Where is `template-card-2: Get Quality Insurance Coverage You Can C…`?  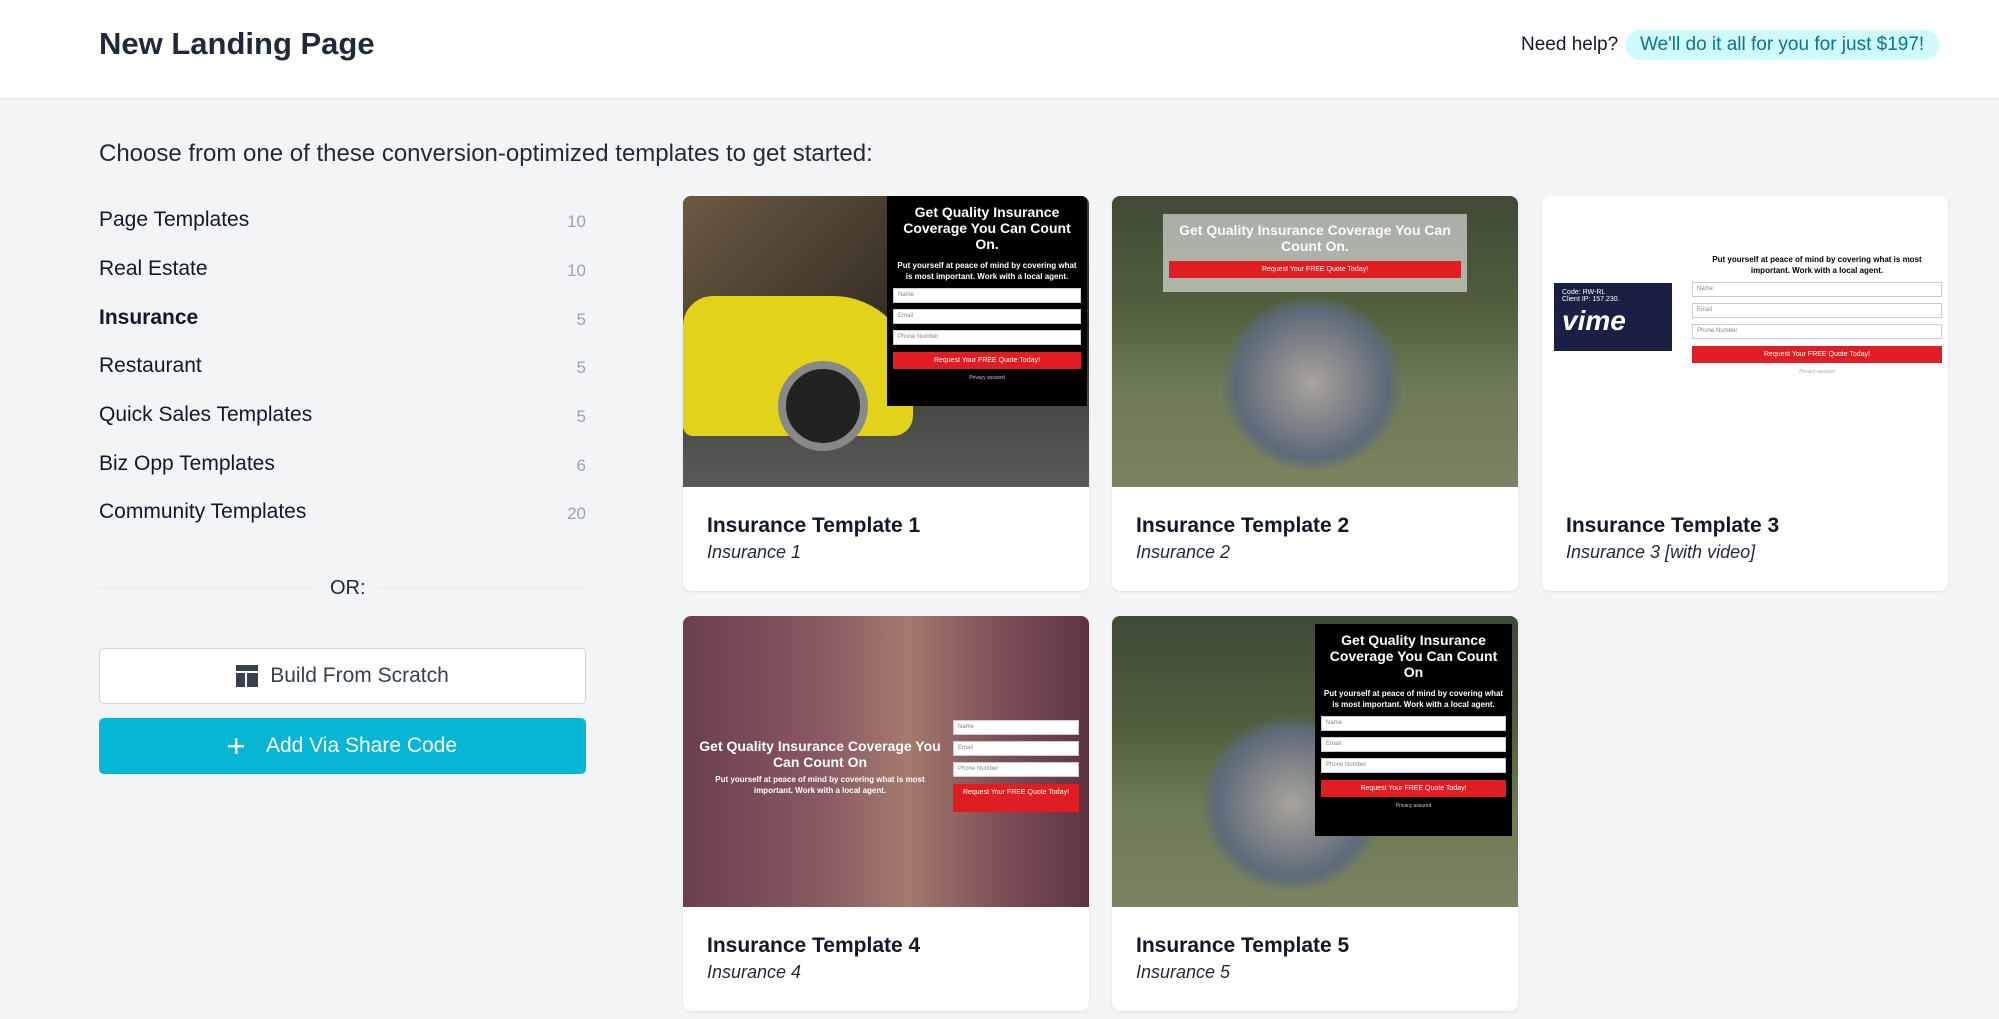
template-card-2: Get Quality Insurance Coverage You Can C… is located at coordinates (1315, 393).